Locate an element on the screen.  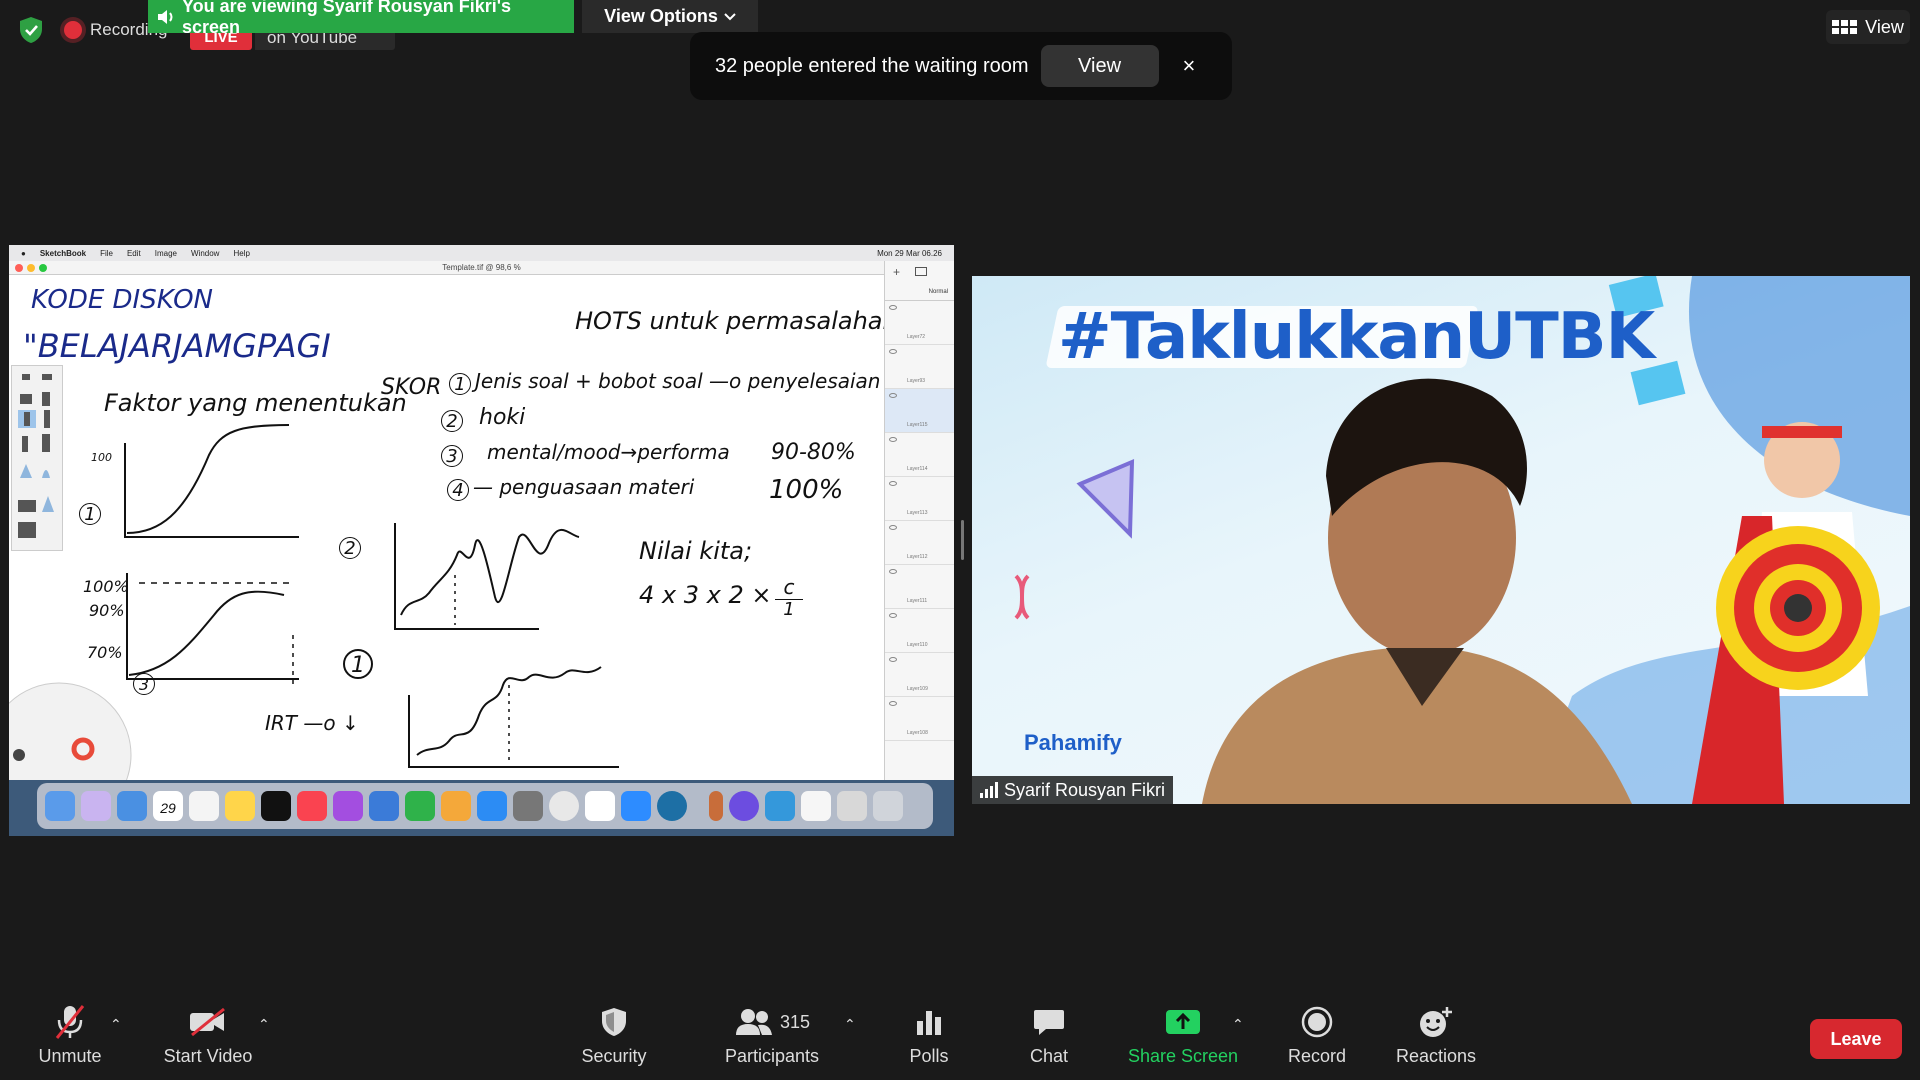
chevron-down-icon is located at coordinates (730, 16).